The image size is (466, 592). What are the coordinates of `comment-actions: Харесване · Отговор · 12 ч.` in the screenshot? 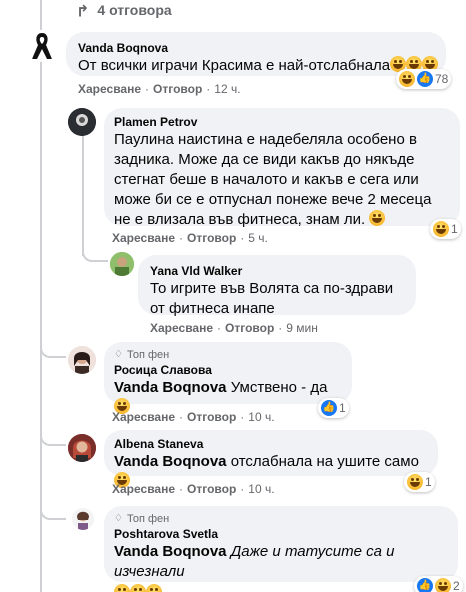 It's located at (159, 89).